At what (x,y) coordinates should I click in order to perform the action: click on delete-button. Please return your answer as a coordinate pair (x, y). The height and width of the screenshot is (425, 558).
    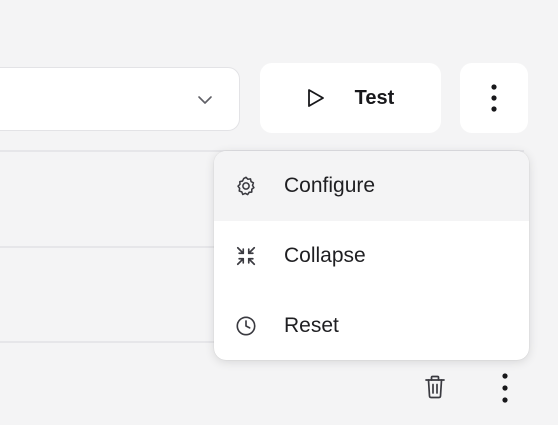
    Looking at the image, I should click on (435, 387).